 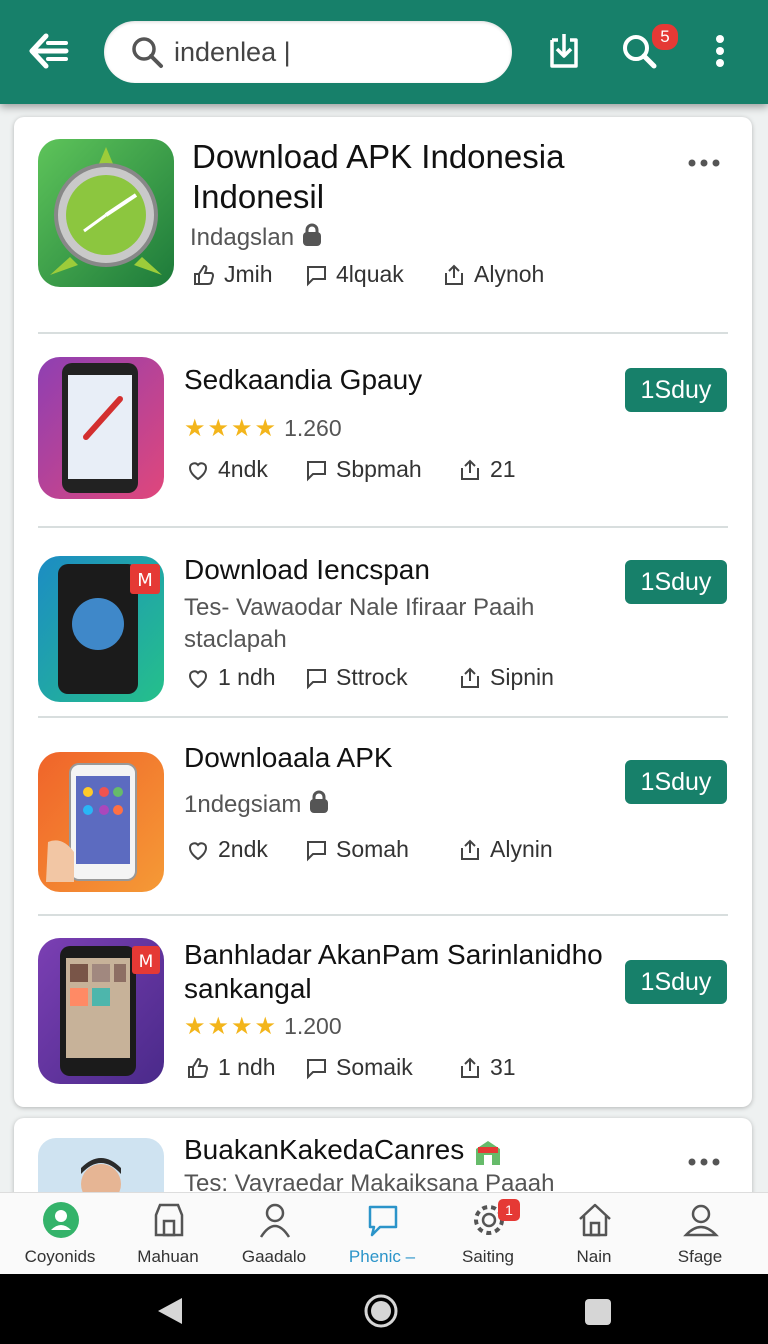 What do you see at coordinates (303, 380) in the screenshot?
I see `app-title: Sedkaandia Gpauy` at bounding box center [303, 380].